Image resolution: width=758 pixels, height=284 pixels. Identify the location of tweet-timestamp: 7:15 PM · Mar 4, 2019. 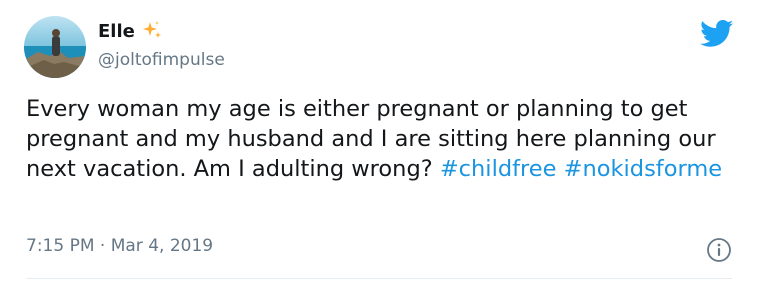
(119, 246).